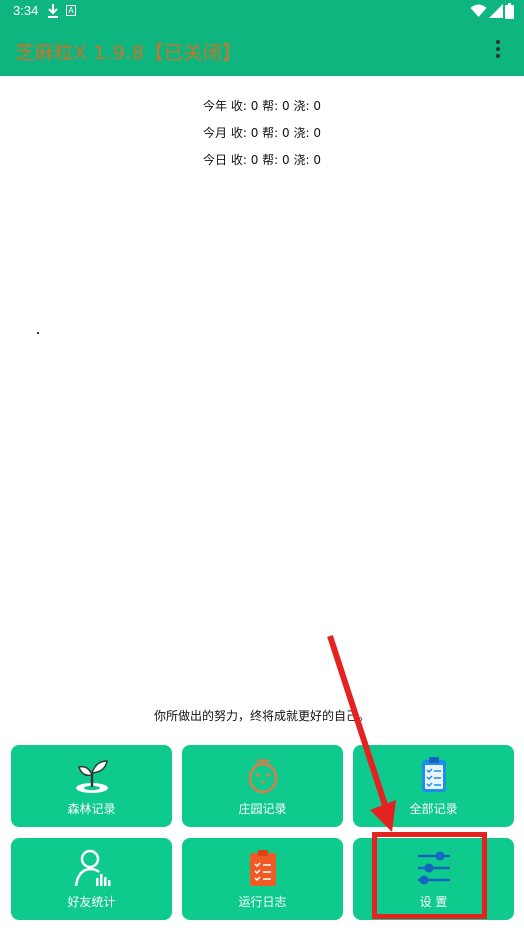 Image resolution: width=524 pixels, height=931 pixels. I want to click on forest-record-button: 森林记录, so click(91, 786).